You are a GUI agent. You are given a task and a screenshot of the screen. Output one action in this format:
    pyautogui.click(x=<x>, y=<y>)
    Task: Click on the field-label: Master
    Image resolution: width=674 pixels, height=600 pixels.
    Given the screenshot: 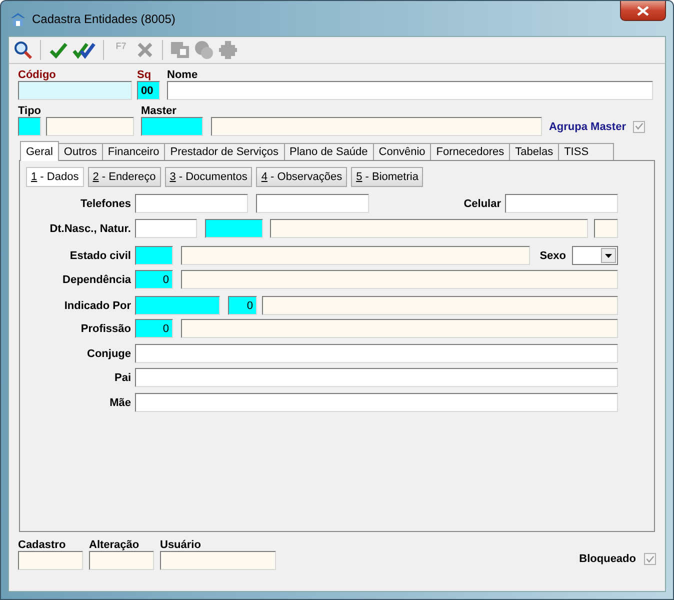 What is the action you would take?
    pyautogui.click(x=159, y=111)
    